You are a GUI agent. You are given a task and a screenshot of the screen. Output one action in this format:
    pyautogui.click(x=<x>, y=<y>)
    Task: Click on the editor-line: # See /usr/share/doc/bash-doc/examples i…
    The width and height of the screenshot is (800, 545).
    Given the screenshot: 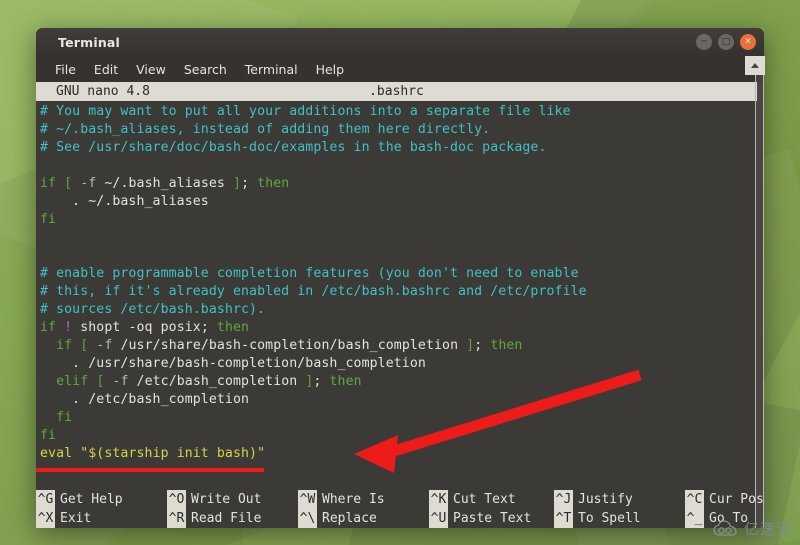 What is the action you would take?
    pyautogui.click(x=400, y=148)
    